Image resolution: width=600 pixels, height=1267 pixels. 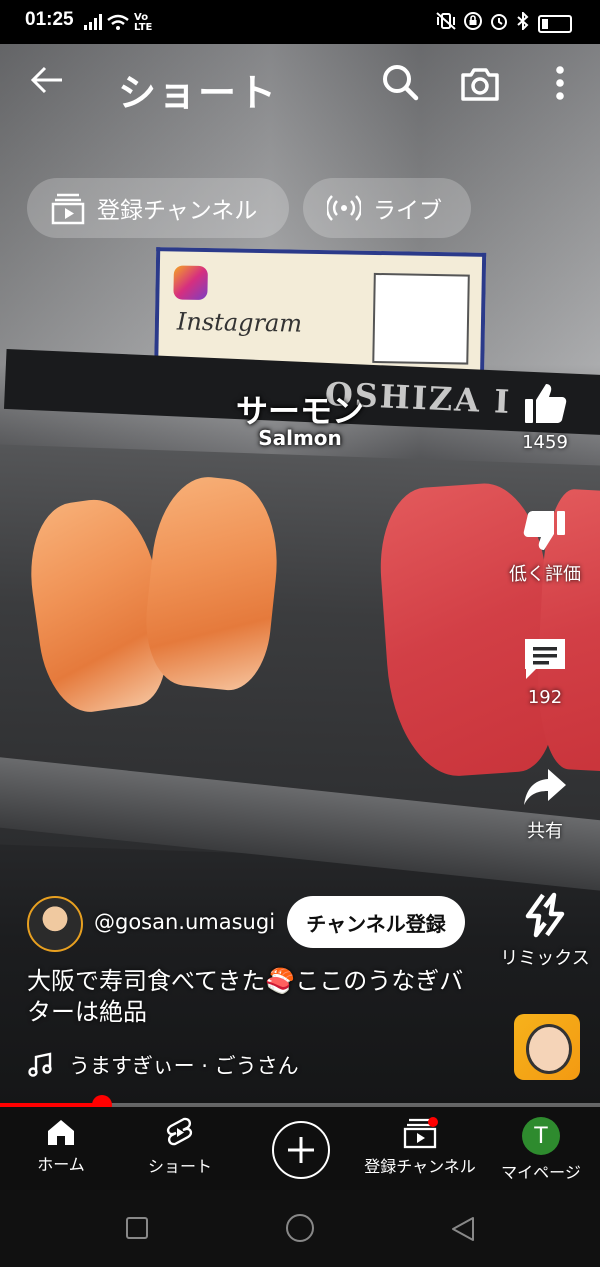 I want to click on home-icon, so click(x=61, y=1132).